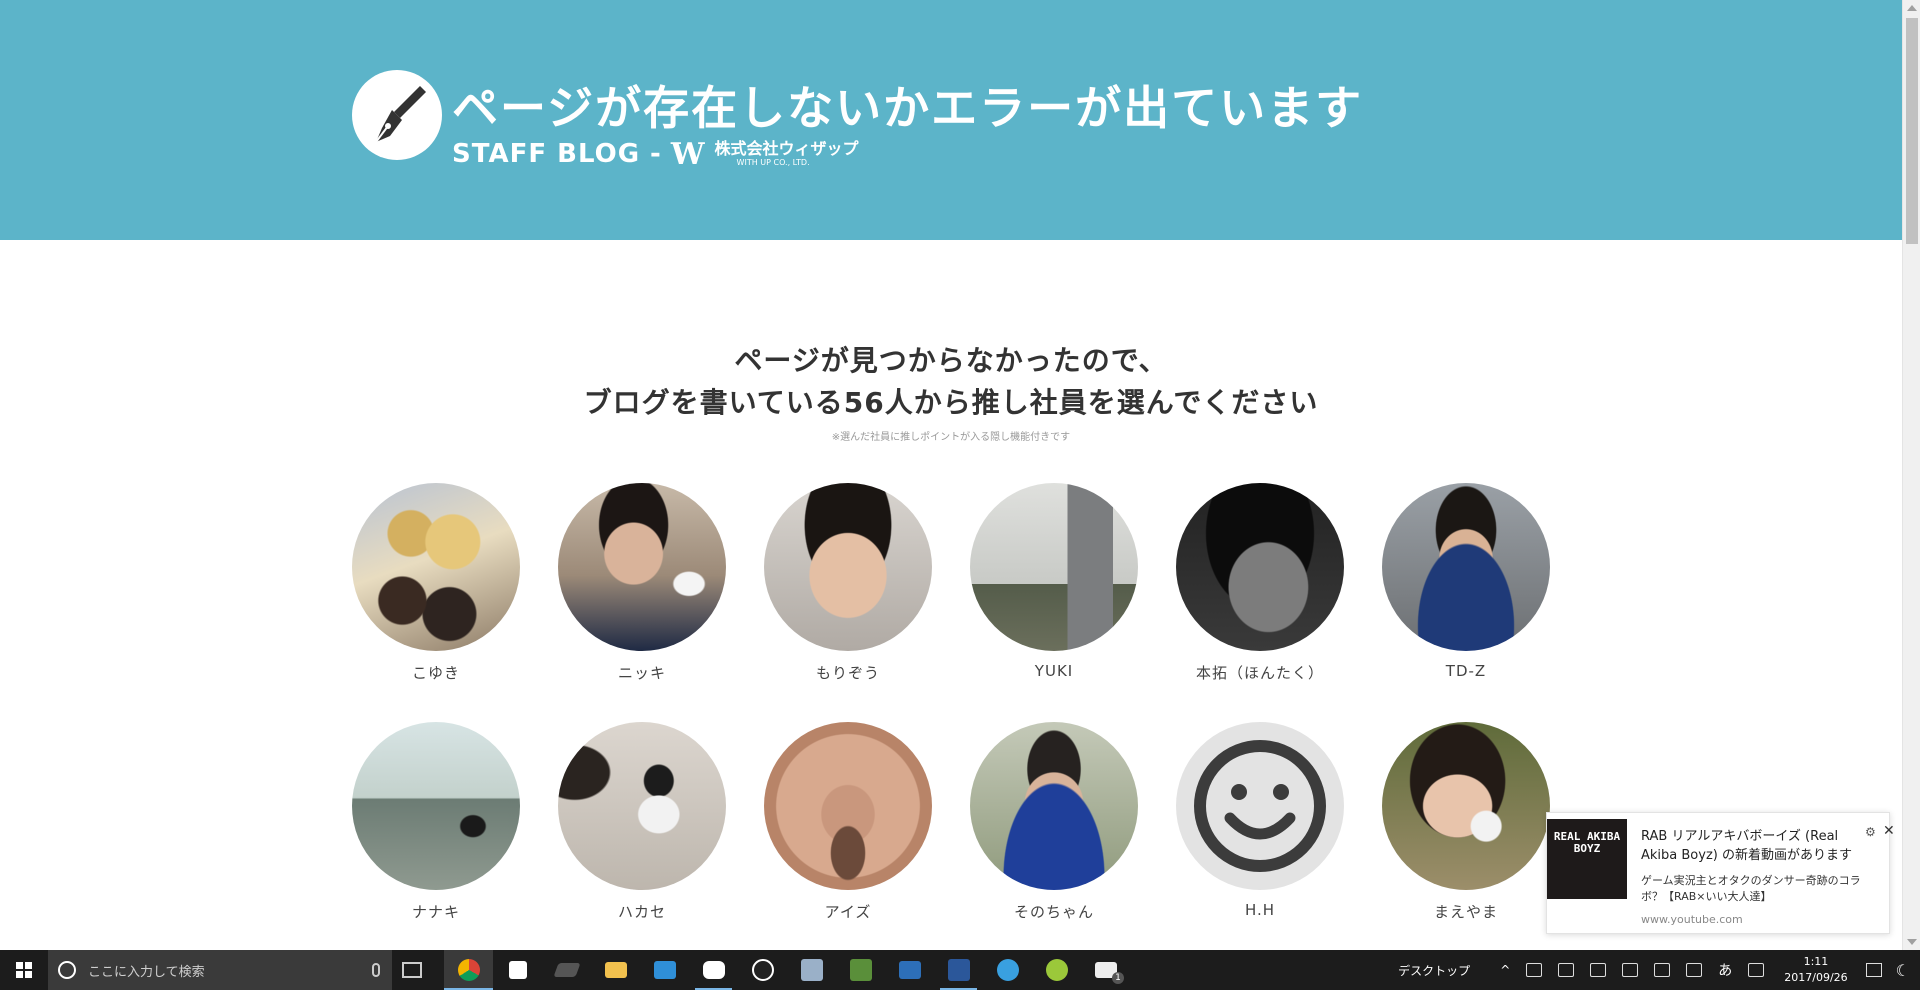 The image size is (1920, 990). What do you see at coordinates (1505, 970) in the screenshot?
I see `chevron-up-icon: ^` at bounding box center [1505, 970].